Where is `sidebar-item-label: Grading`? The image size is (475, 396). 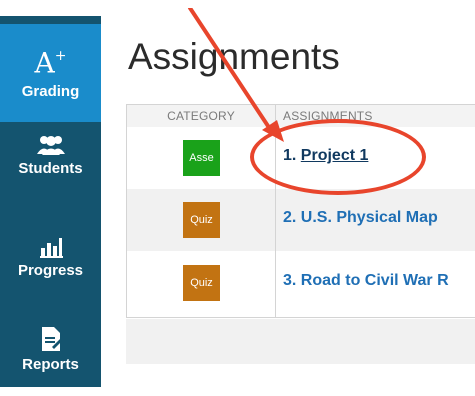
sidebar-item-label: Grading is located at coordinates (50, 92).